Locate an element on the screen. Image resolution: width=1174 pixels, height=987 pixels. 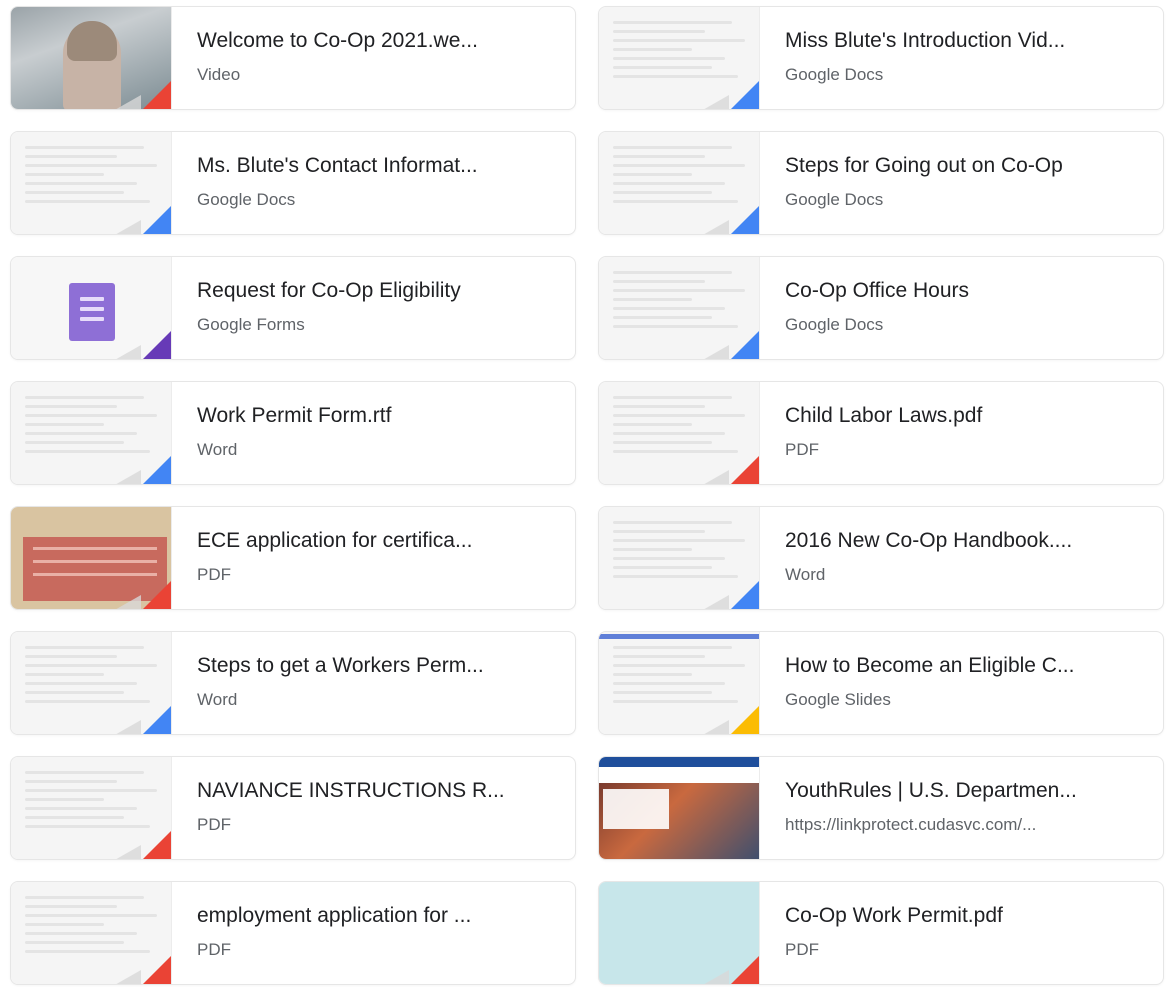
attachment-card: Steps to get a Workers Perm... Word is located at coordinates (293, 683).